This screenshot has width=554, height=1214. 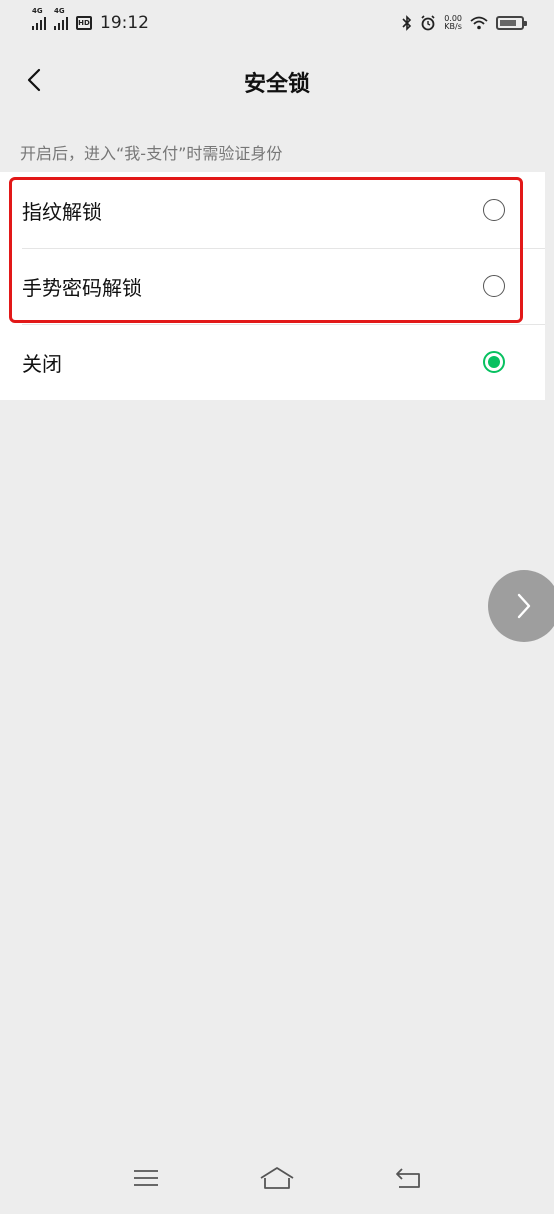 I want to click on menu-button, so click(x=146, y=1178).